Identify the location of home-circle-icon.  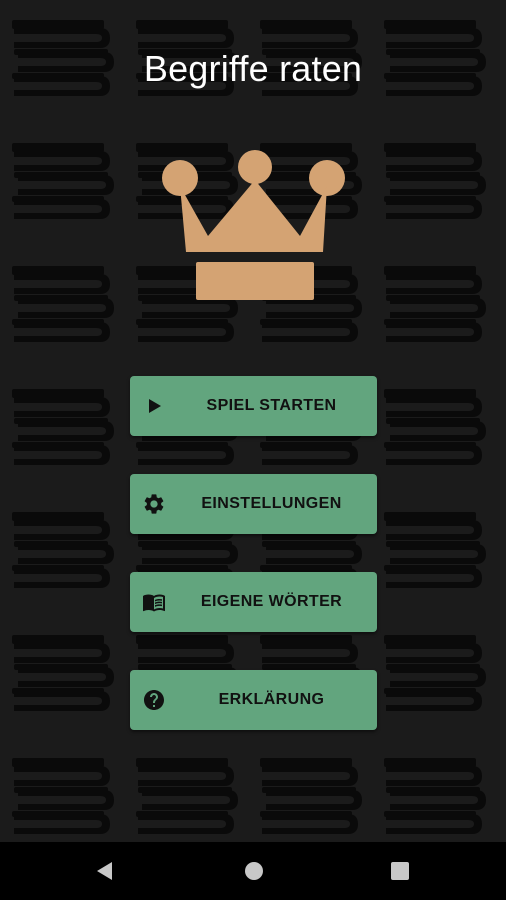
(254, 871).